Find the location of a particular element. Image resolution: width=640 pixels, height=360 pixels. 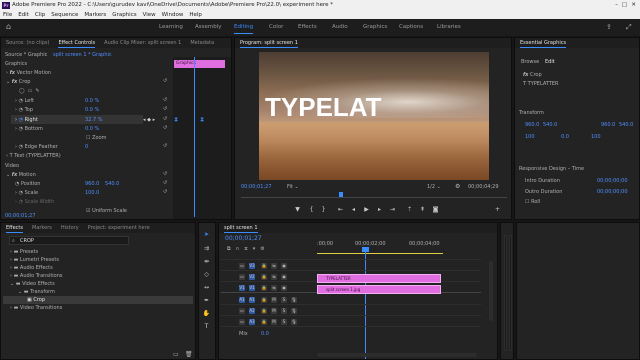

tab-metadata: Metadata is located at coordinates (202, 43).